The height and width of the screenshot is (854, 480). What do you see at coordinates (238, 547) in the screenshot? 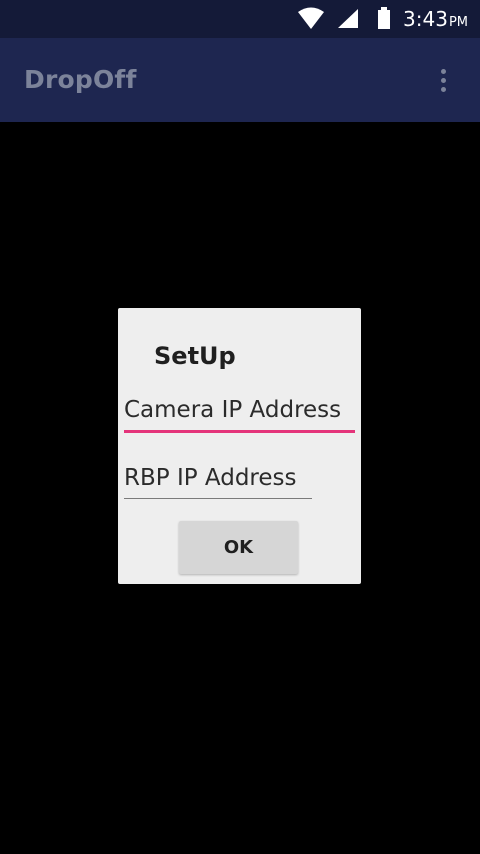
I see `ok-button: OK` at bounding box center [238, 547].